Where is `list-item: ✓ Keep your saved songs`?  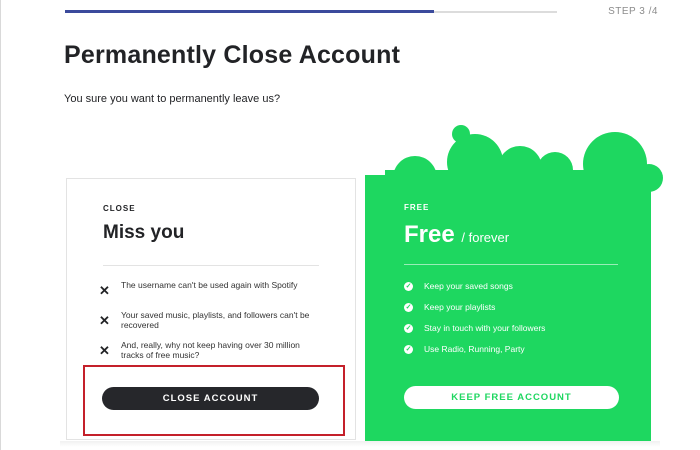
list-item: ✓ Keep your saved songs is located at coordinates (458, 286).